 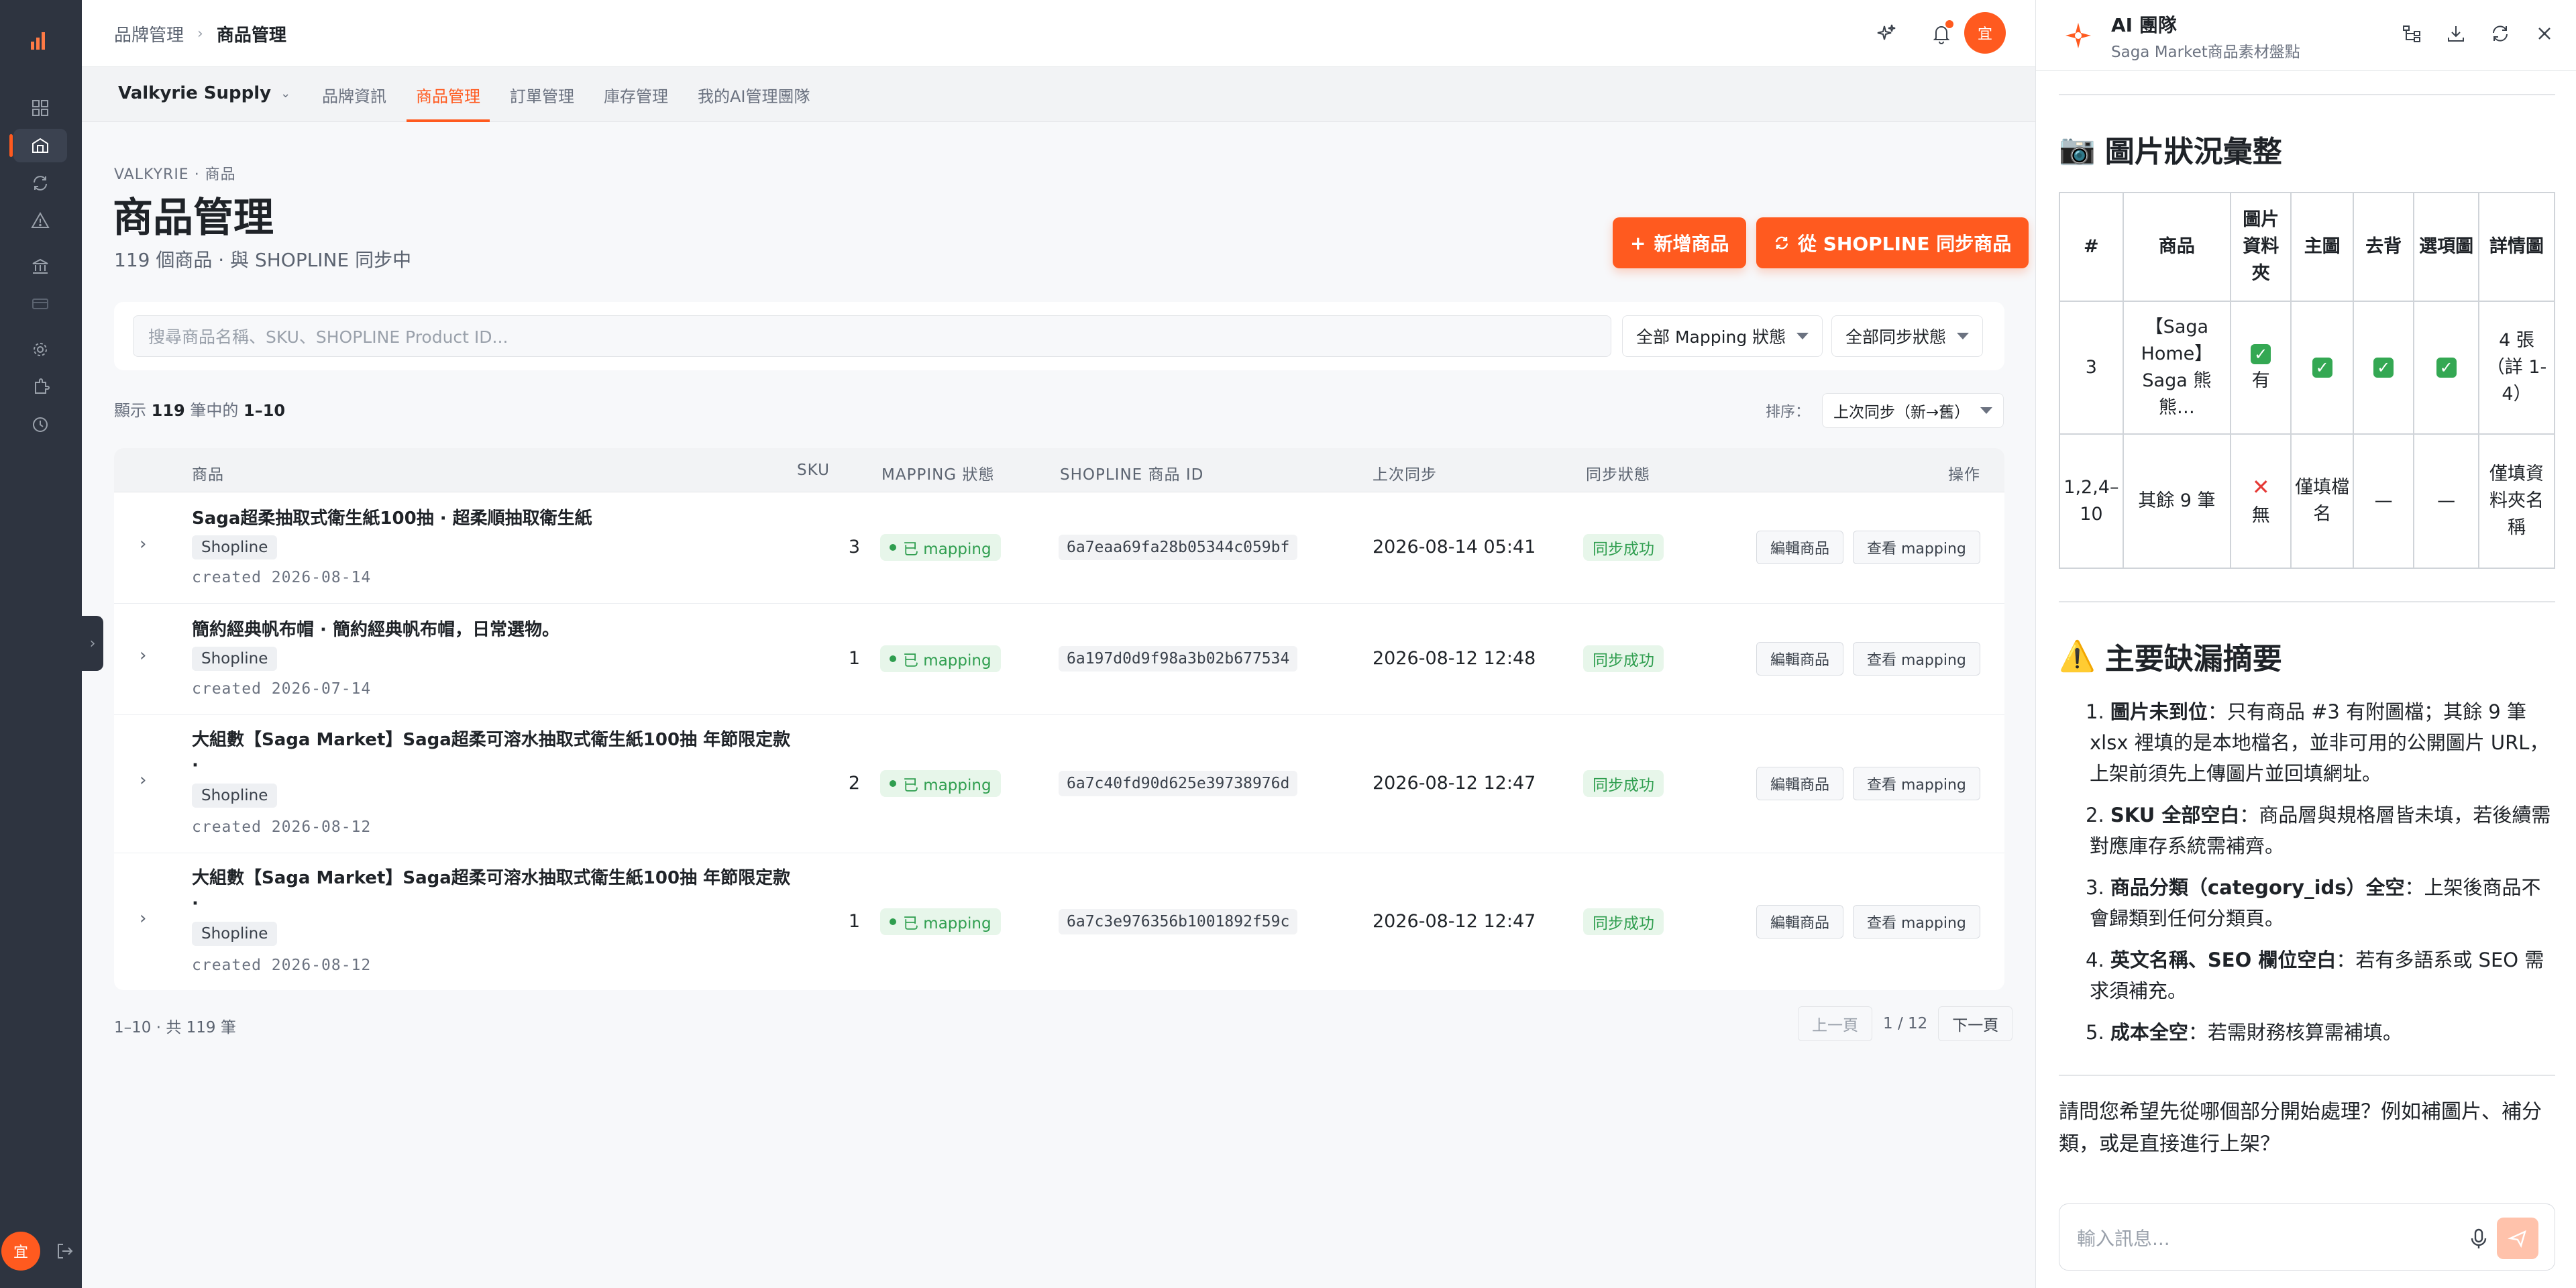 What do you see at coordinates (38, 145) in the screenshot?
I see `products-icon` at bounding box center [38, 145].